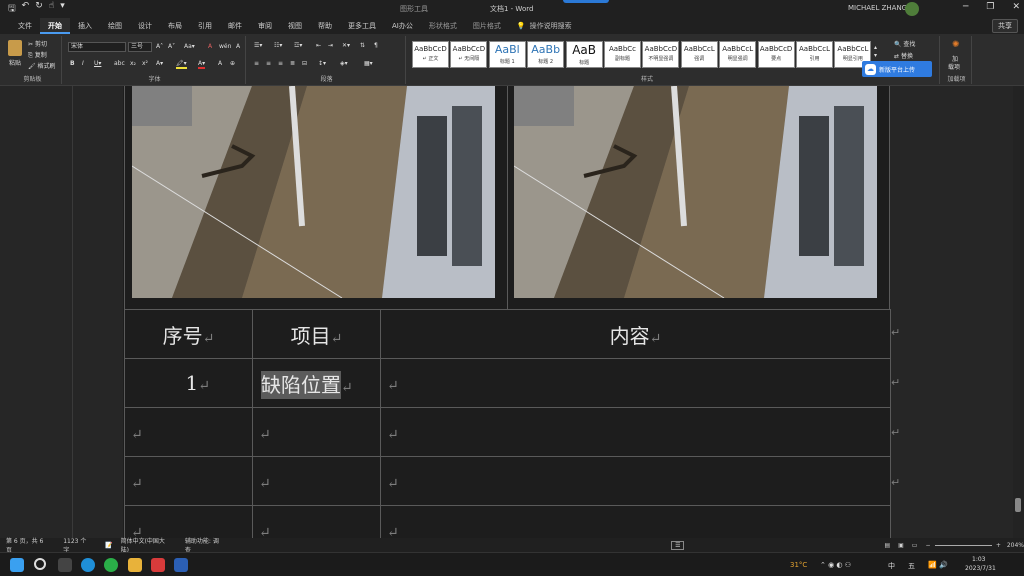 Image resolution: width=1024 pixels, height=576 pixels. What do you see at coordinates (316, 334) in the screenshot?
I see `header-cell-item: 项目↵` at bounding box center [316, 334].